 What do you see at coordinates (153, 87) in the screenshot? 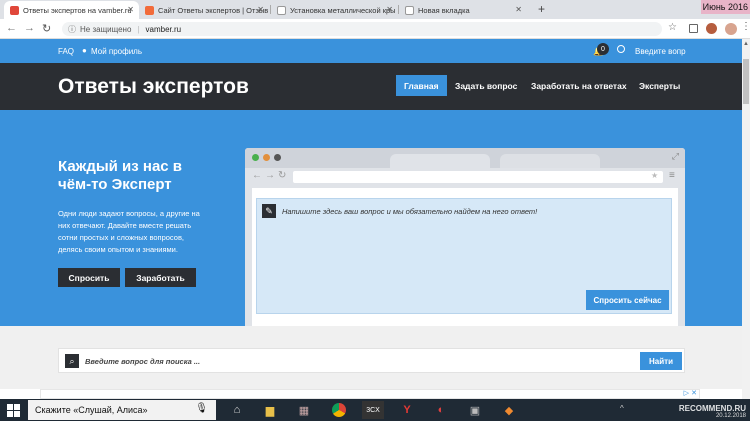
I see `site-logo: Ответы экспертов` at bounding box center [153, 87].